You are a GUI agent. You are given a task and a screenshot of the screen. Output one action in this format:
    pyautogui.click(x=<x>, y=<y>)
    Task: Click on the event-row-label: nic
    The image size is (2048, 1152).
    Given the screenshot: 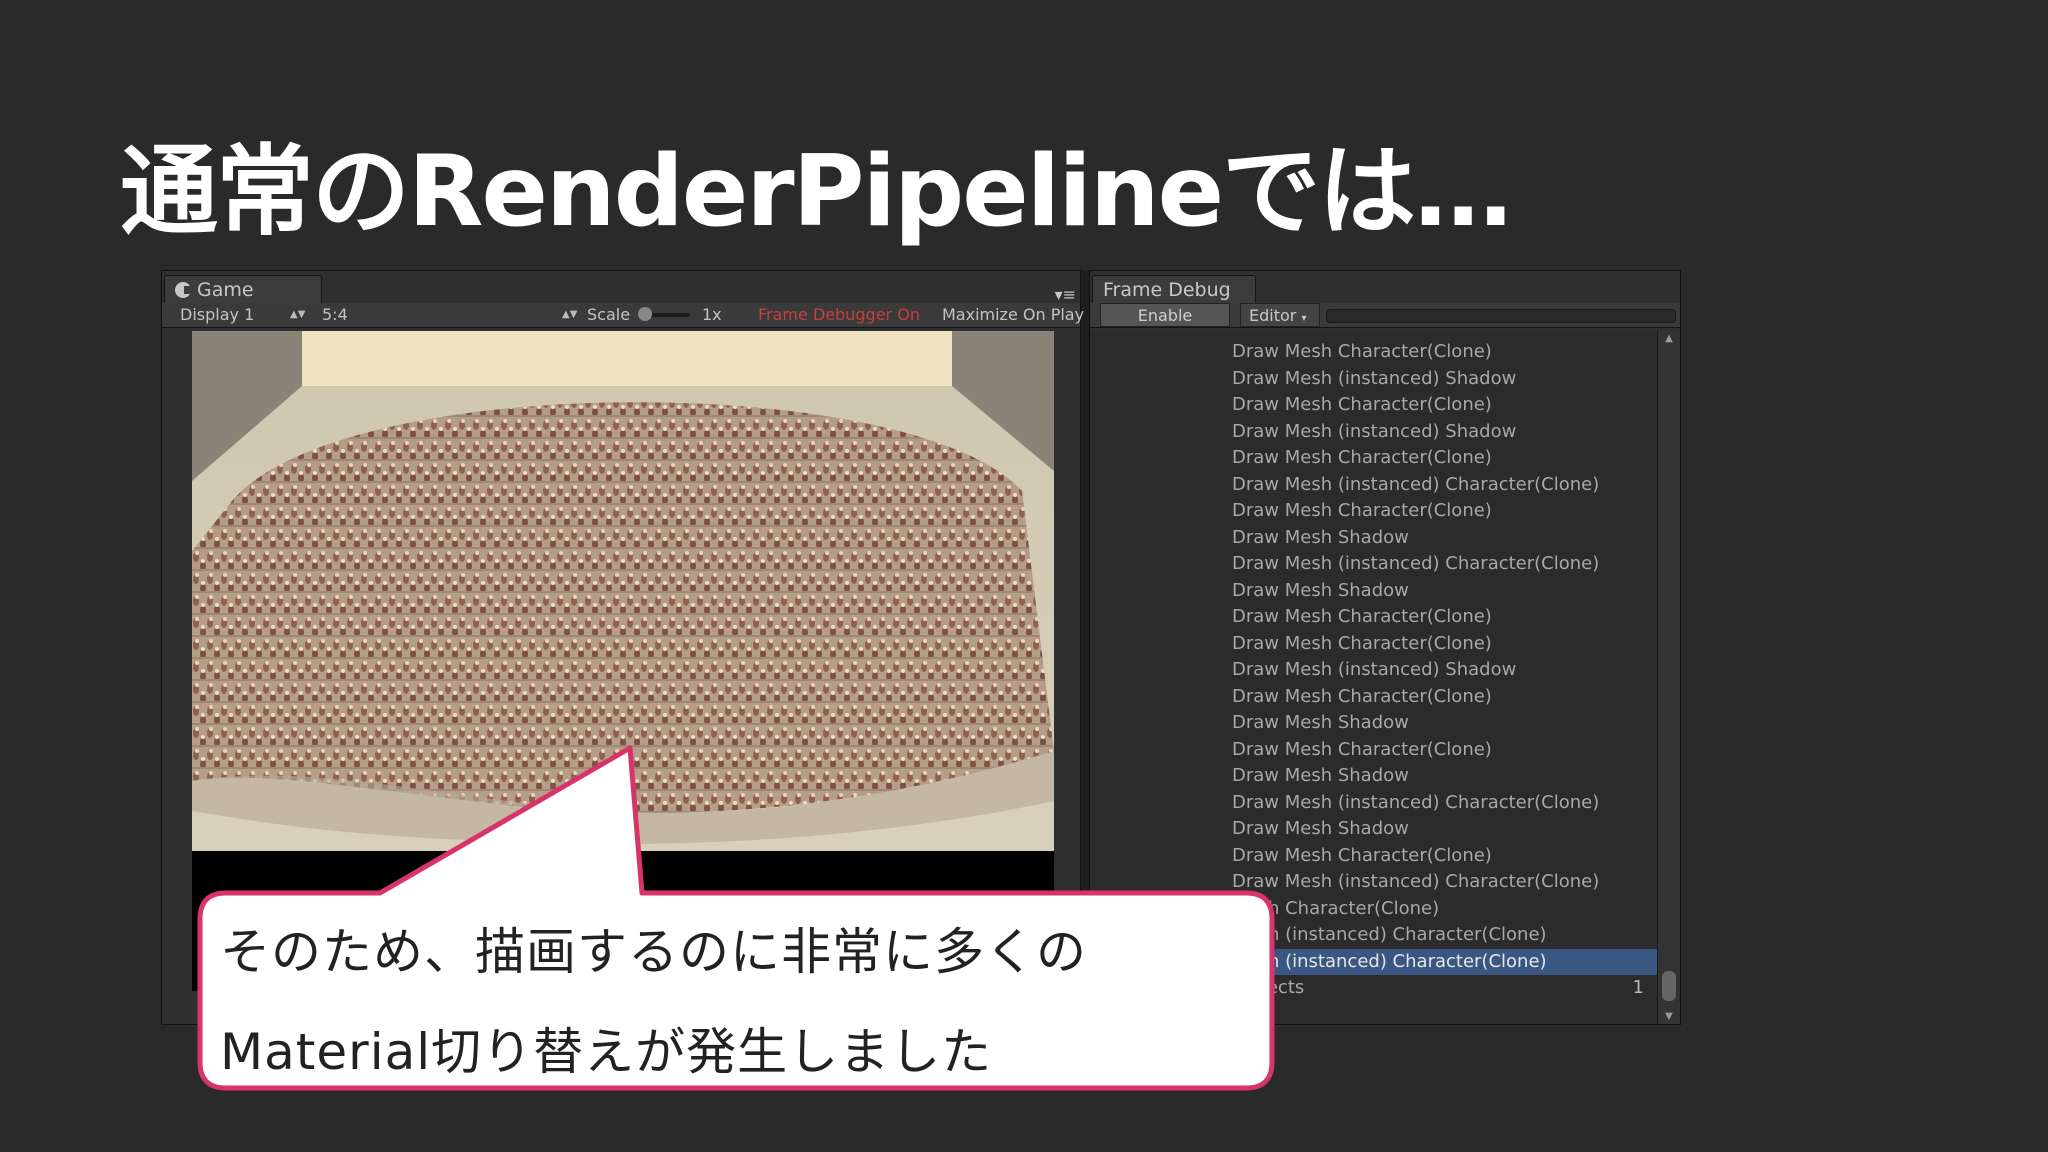 What is the action you would take?
    pyautogui.click(x=1245, y=1014)
    